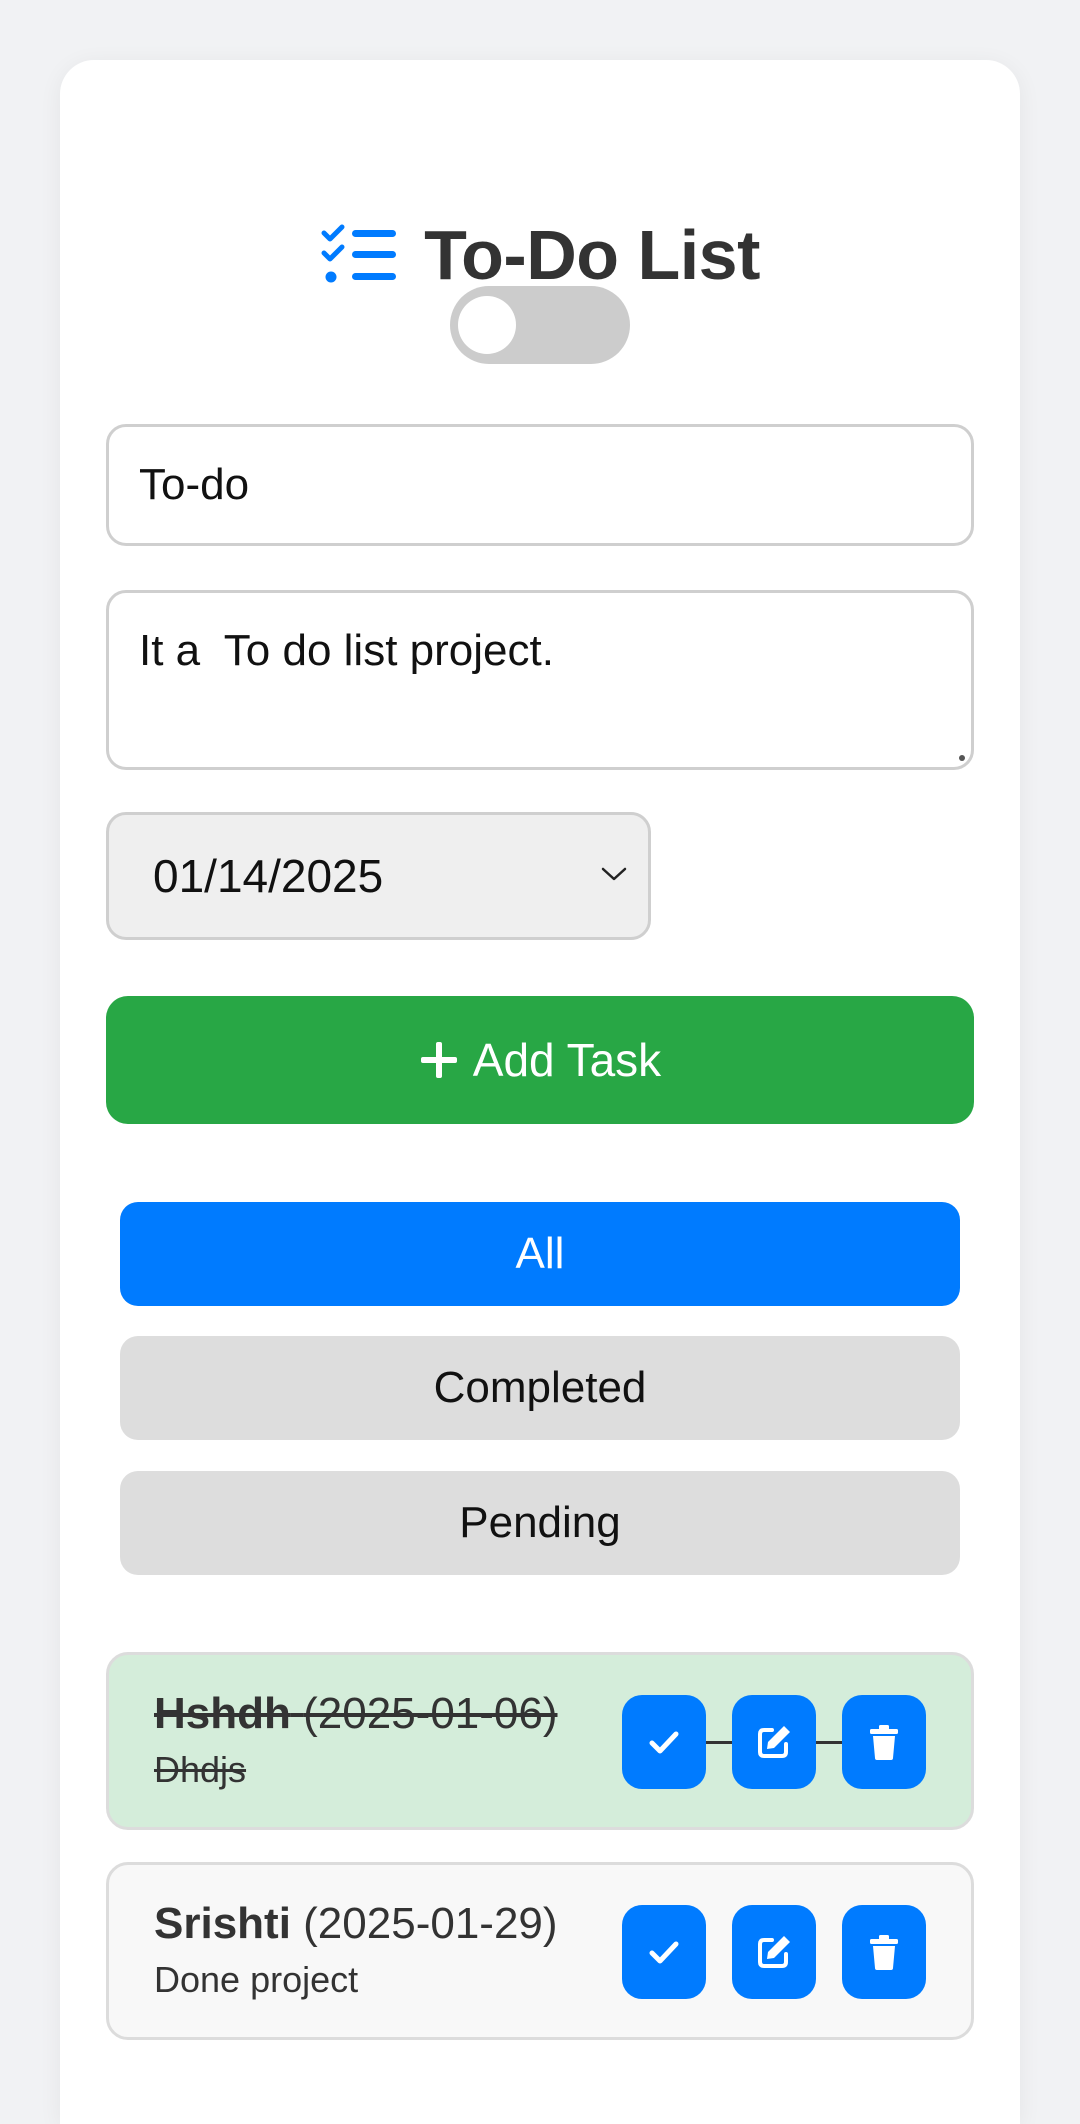 The width and height of the screenshot is (1080, 2124). I want to click on page-title: To-Do List, so click(592, 255).